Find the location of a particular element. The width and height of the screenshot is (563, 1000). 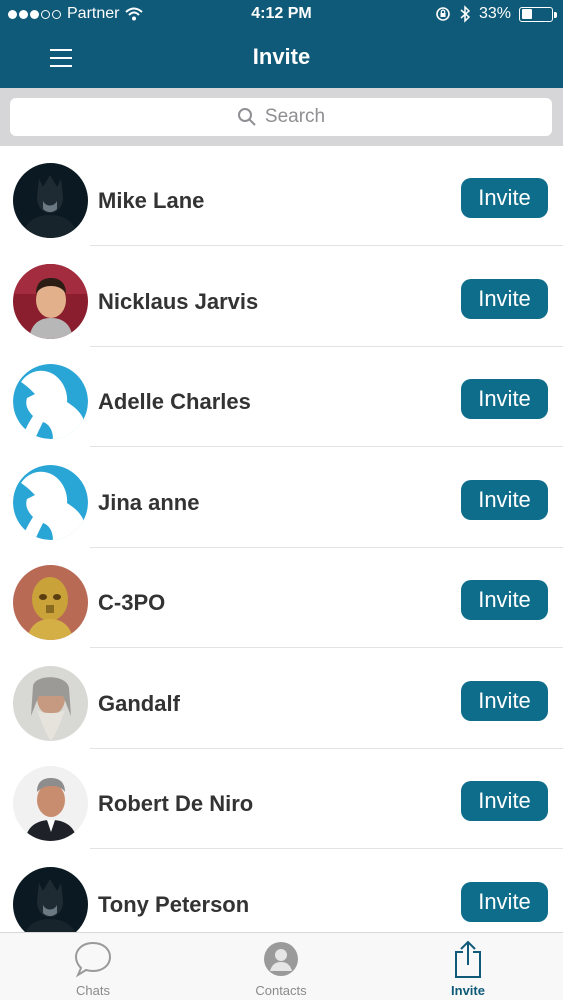

tab-contacts: Contacts is located at coordinates (281, 969).